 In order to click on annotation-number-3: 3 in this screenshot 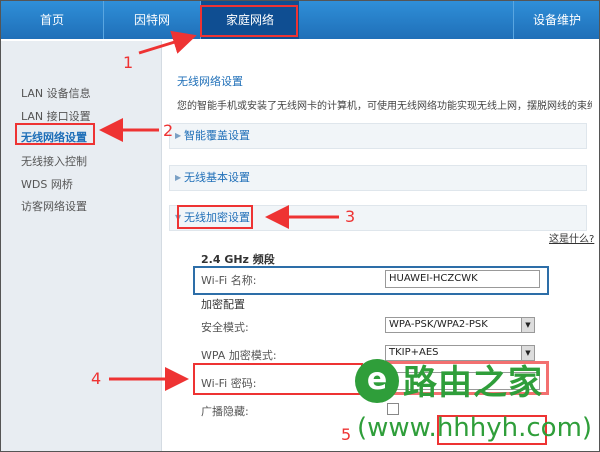, I will do `click(350, 216)`.